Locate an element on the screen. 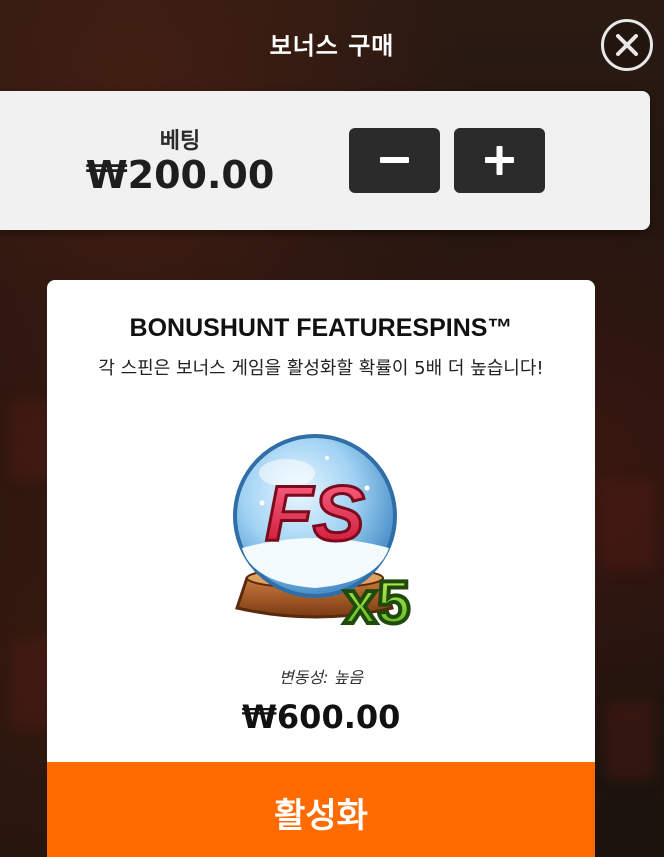  minus-icon is located at coordinates (394, 160).